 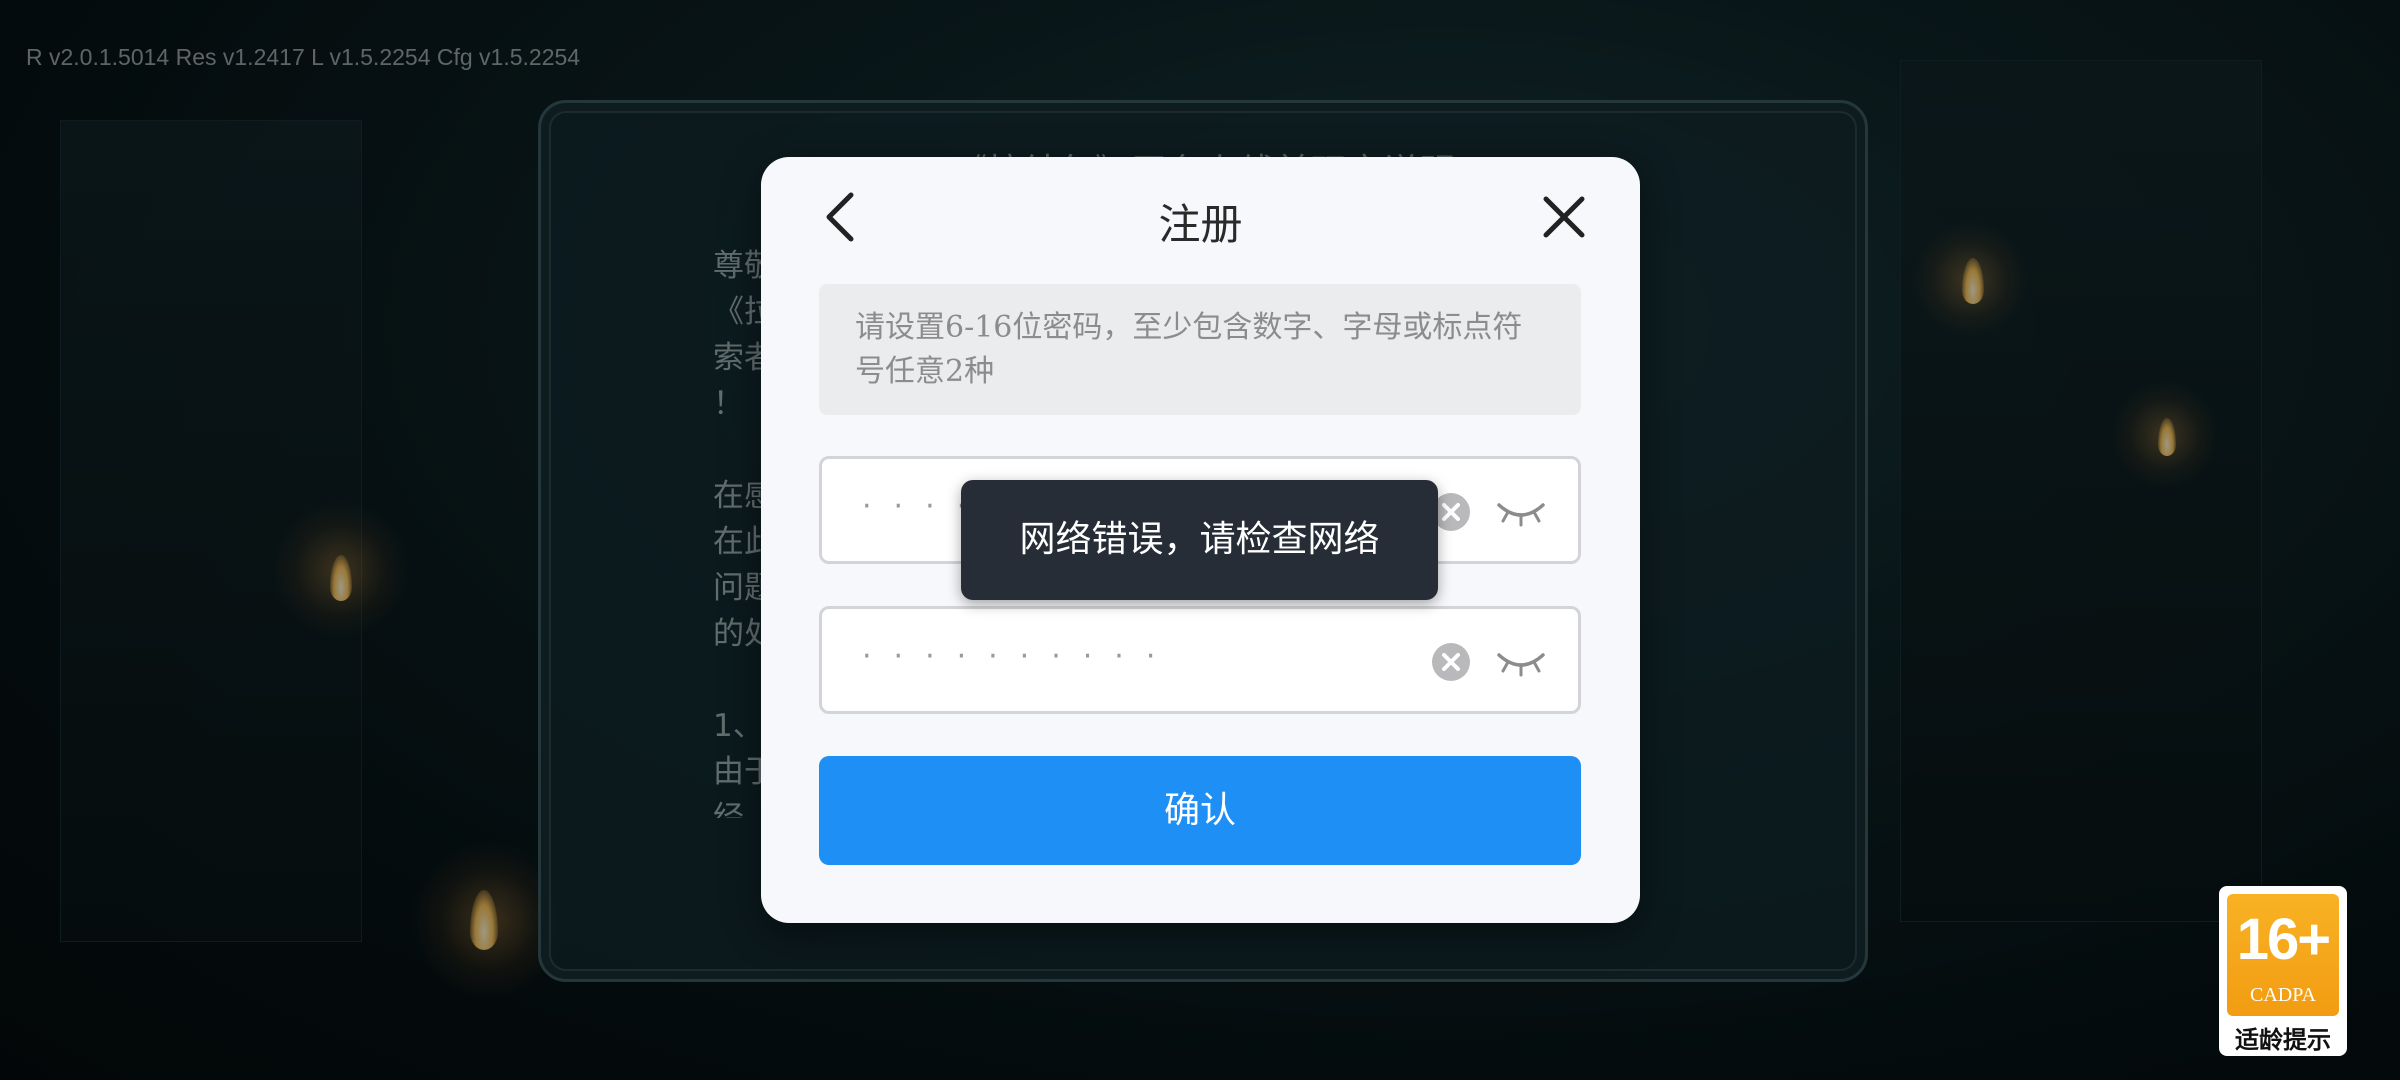 I want to click on password-value: ··········, so click(x=1020, y=656).